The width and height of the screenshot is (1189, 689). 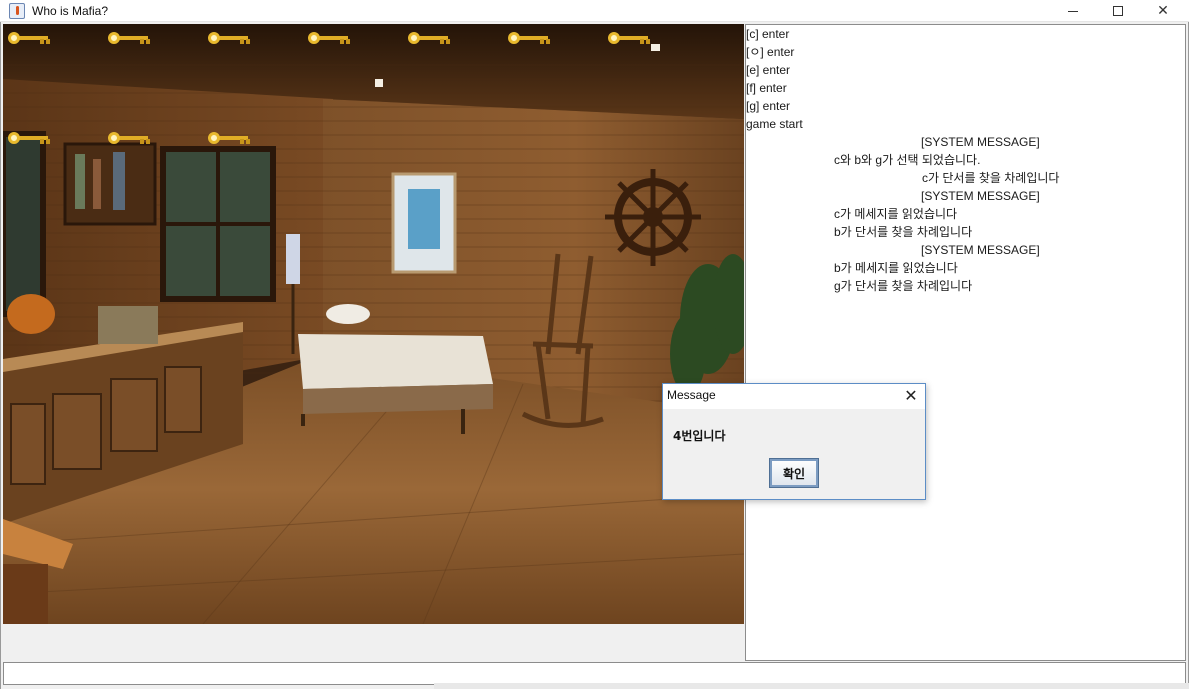 What do you see at coordinates (991, 178) in the screenshot?
I see `log-line: c가 단서를 찾을 차례입니다` at bounding box center [991, 178].